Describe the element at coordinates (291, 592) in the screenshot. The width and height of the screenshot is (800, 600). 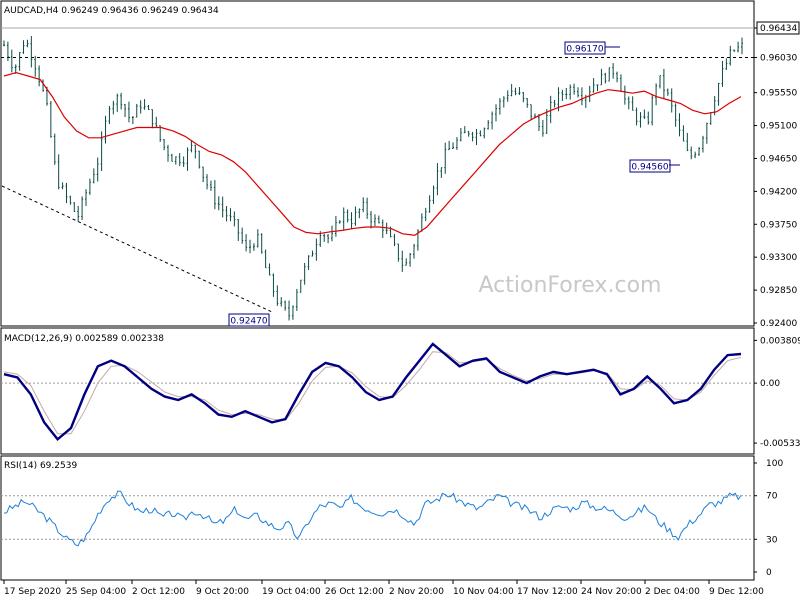
I see `x-tick-label: 19 Oct 04:00` at that location.